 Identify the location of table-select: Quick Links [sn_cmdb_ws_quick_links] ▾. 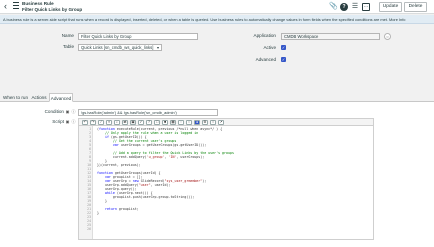
(120, 47).